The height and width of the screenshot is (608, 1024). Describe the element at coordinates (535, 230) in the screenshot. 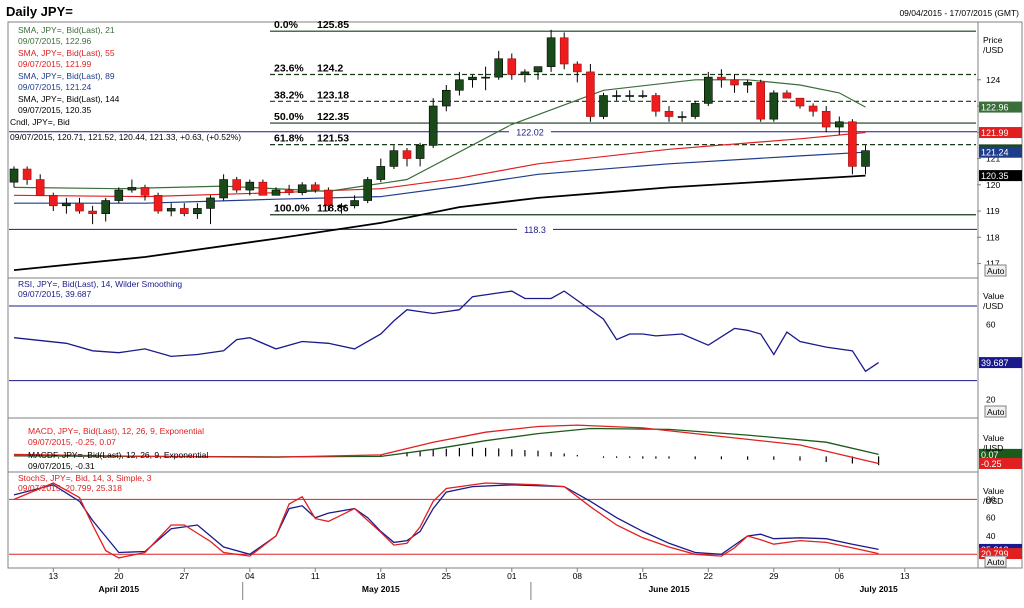

I see `horizontal-level-label: 118.3` at that location.